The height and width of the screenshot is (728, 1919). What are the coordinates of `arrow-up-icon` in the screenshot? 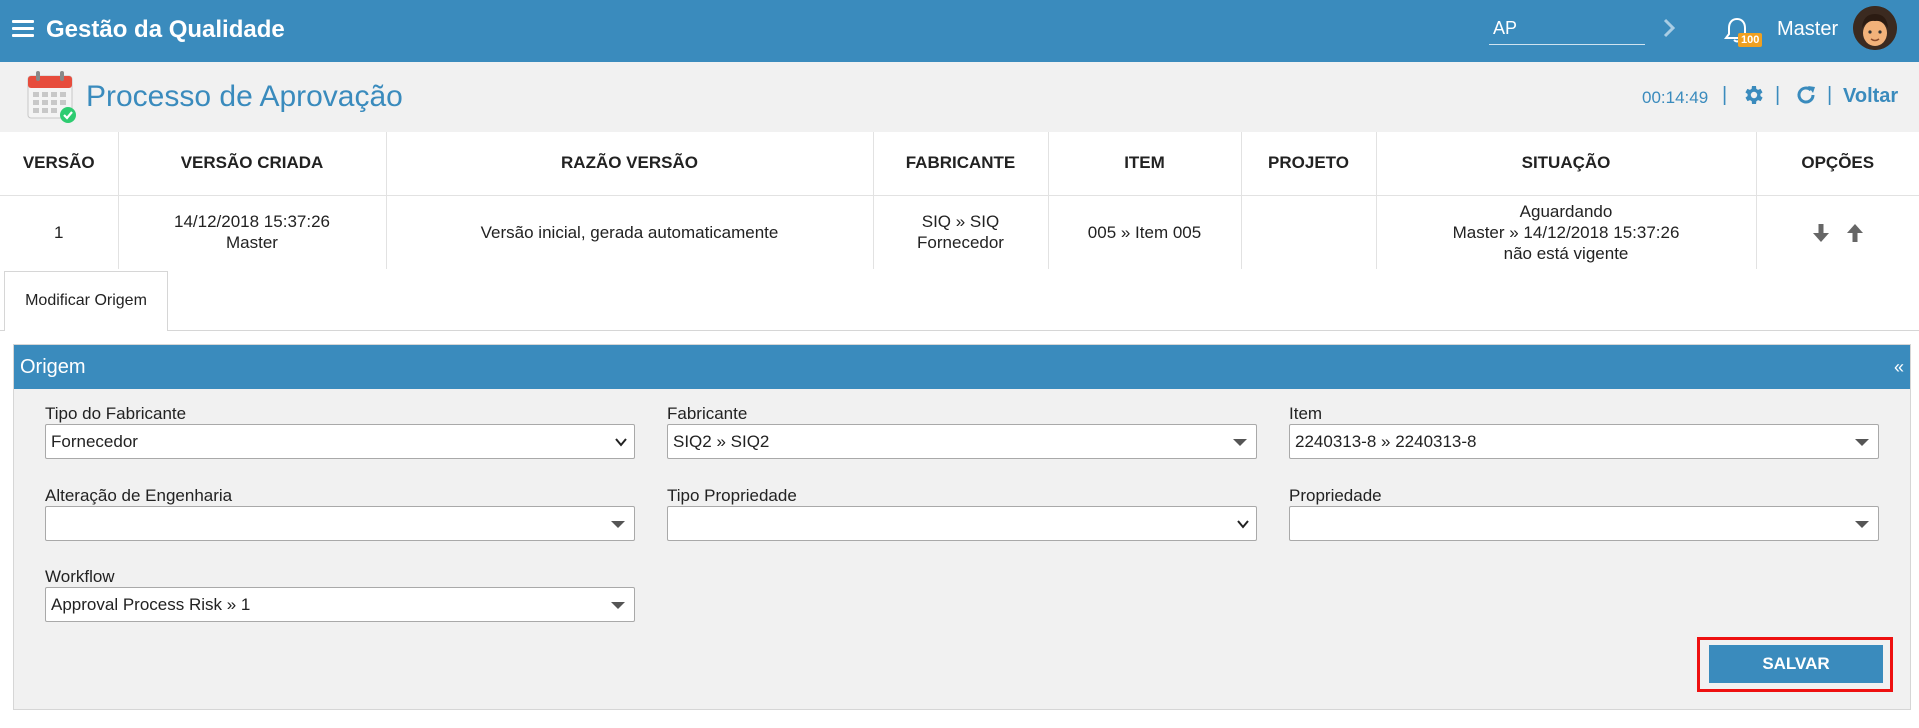 It's located at (1855, 233).